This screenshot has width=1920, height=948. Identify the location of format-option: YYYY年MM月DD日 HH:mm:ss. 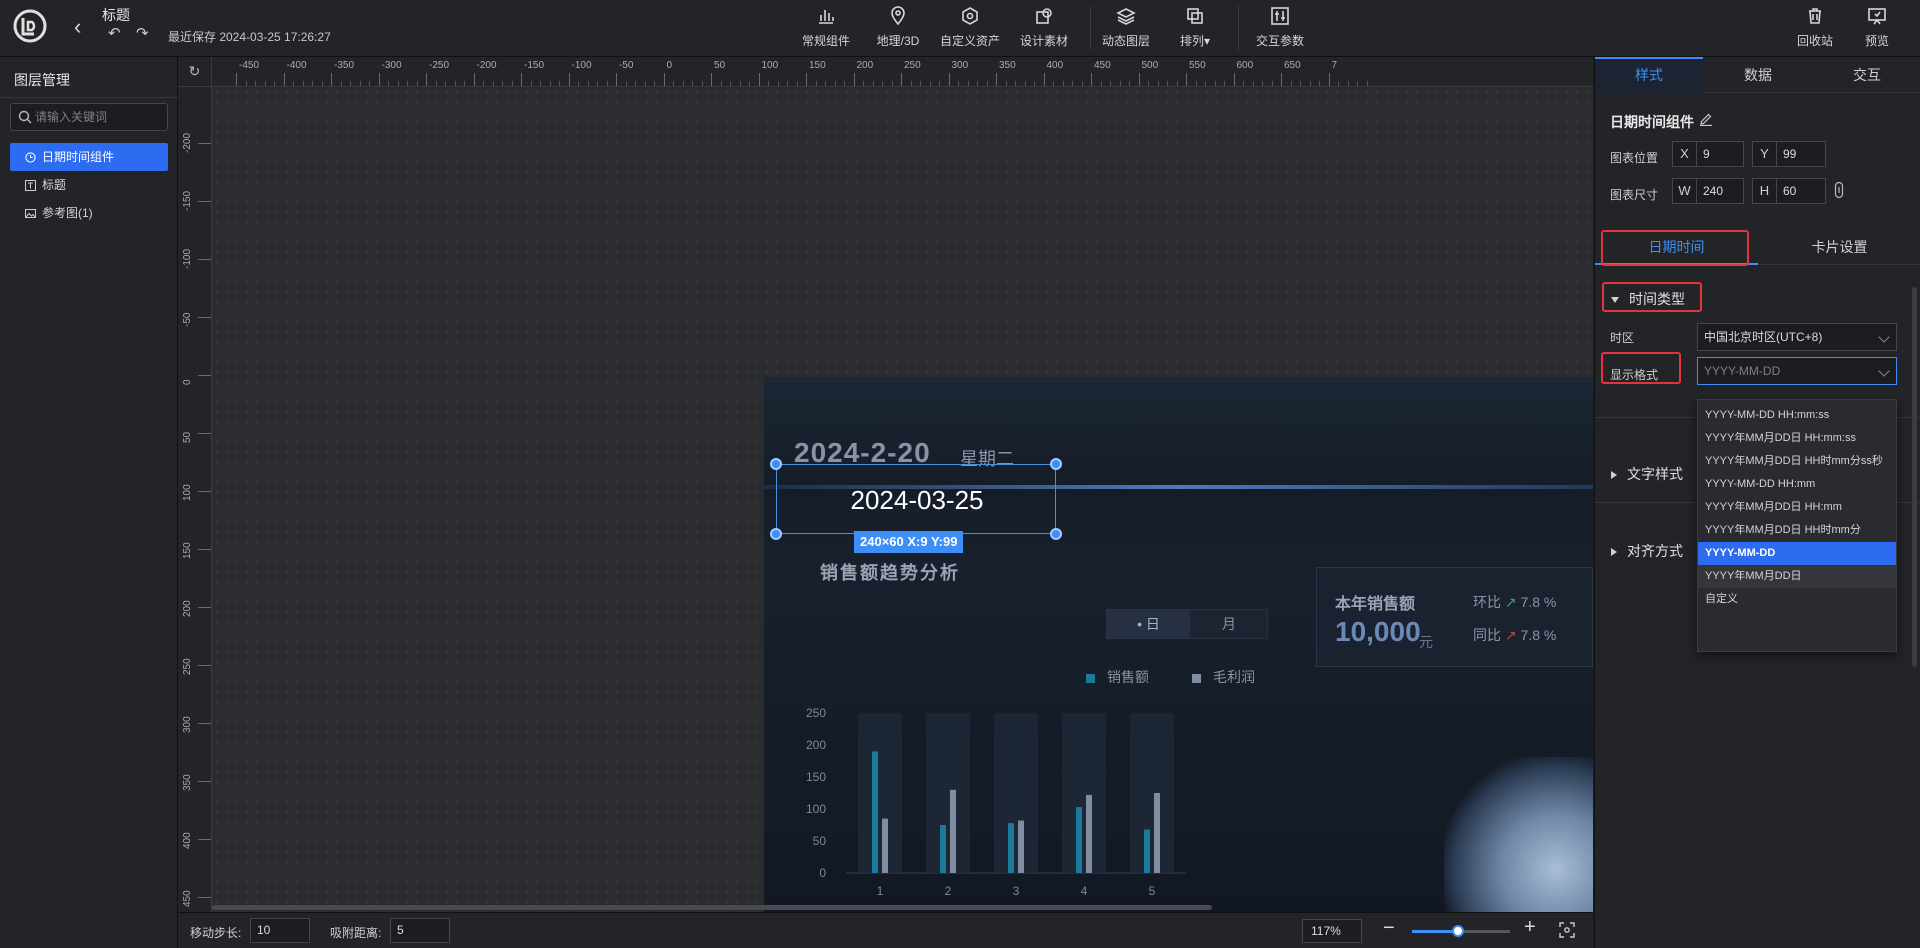
(1797, 438).